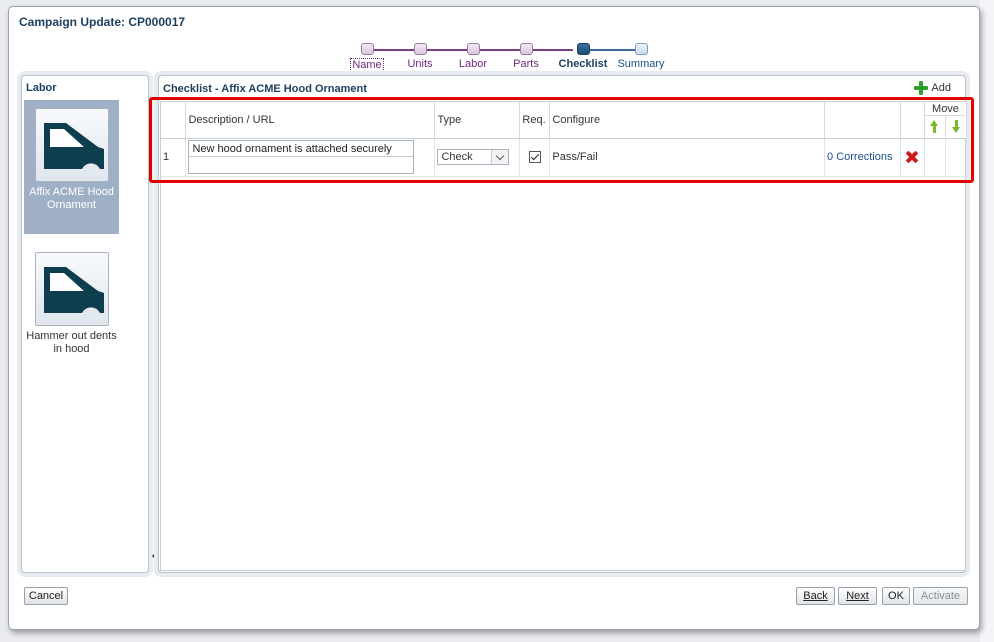  What do you see at coordinates (420, 55) in the screenshot?
I see `train-stop-units: Units` at bounding box center [420, 55].